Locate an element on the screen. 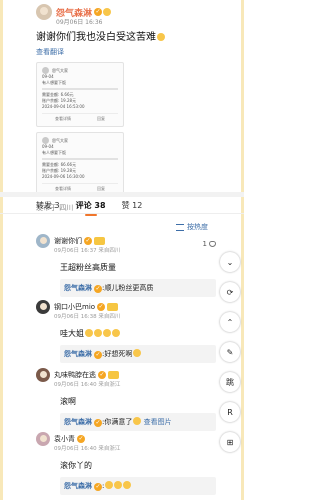  tab-comments: 评论 38 is located at coordinates (91, 208).